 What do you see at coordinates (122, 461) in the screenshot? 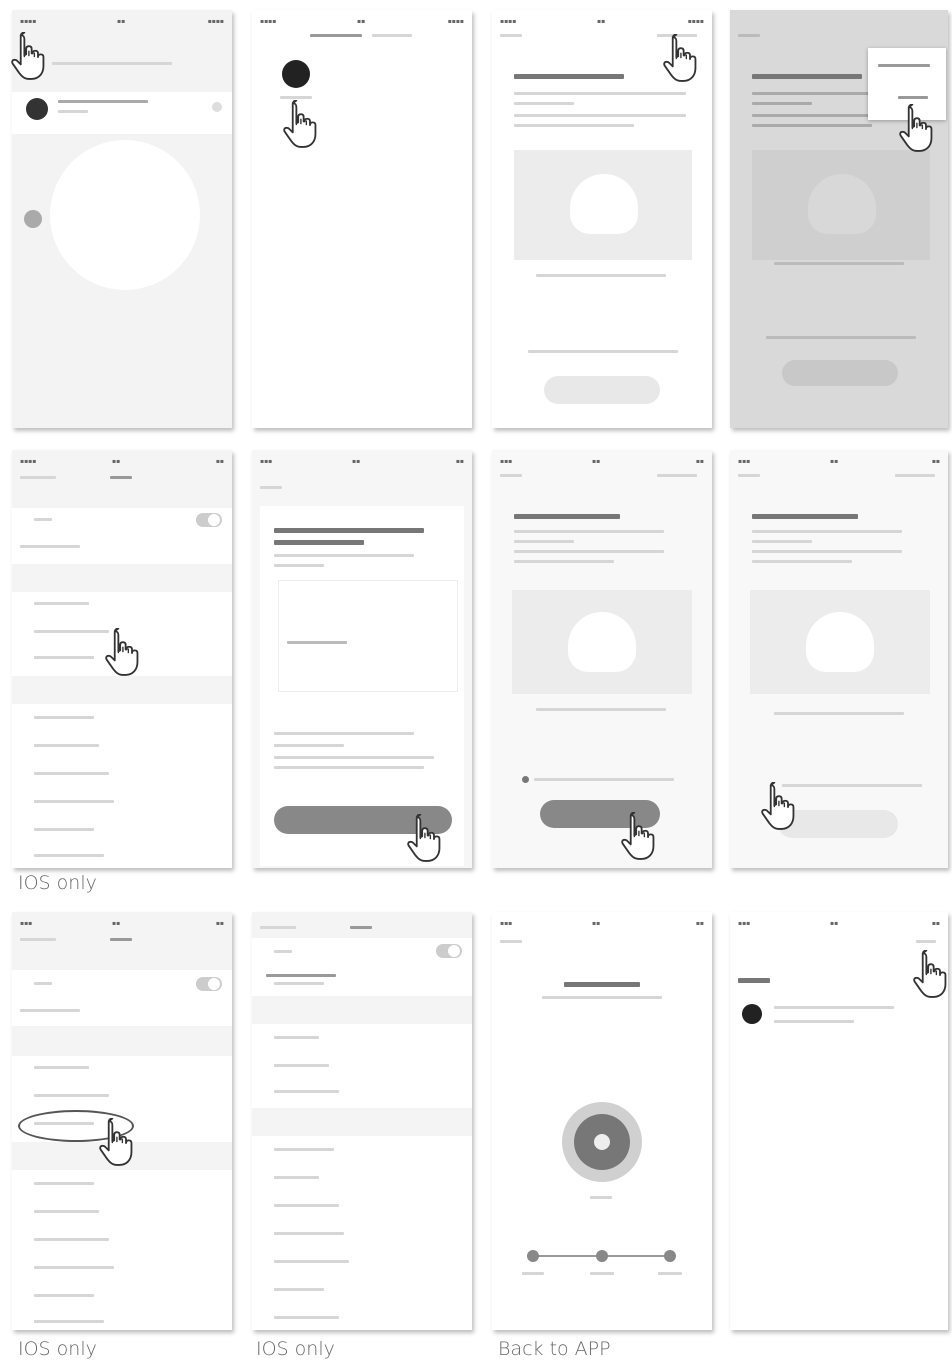
I see `status-bar: ▪▪▪▪ ▪▪ ▪▪` at bounding box center [122, 461].